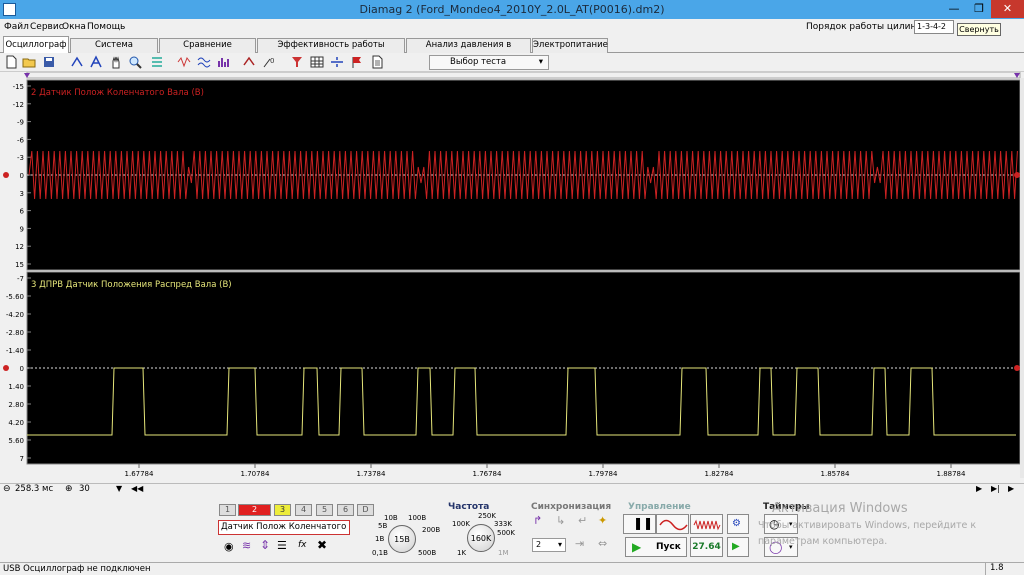  I want to click on tools-icon: ✖, so click(322, 545).